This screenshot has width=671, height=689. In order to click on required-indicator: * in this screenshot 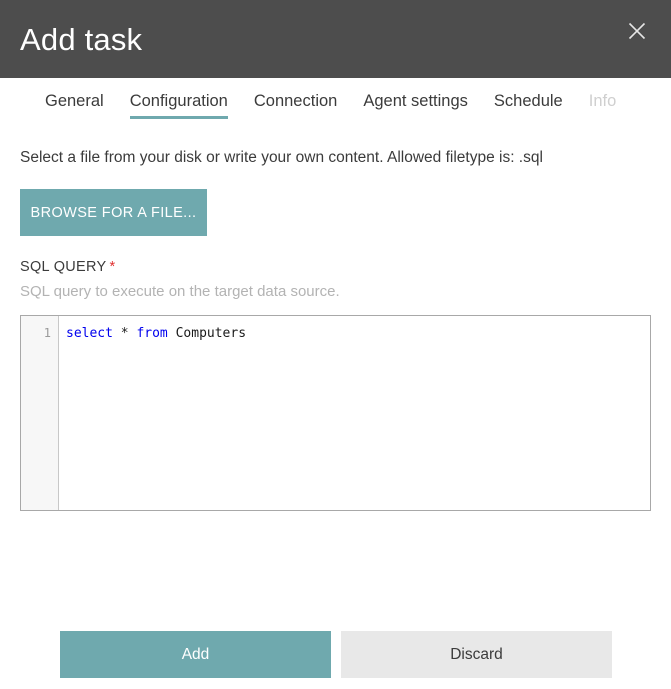, I will do `click(112, 267)`.